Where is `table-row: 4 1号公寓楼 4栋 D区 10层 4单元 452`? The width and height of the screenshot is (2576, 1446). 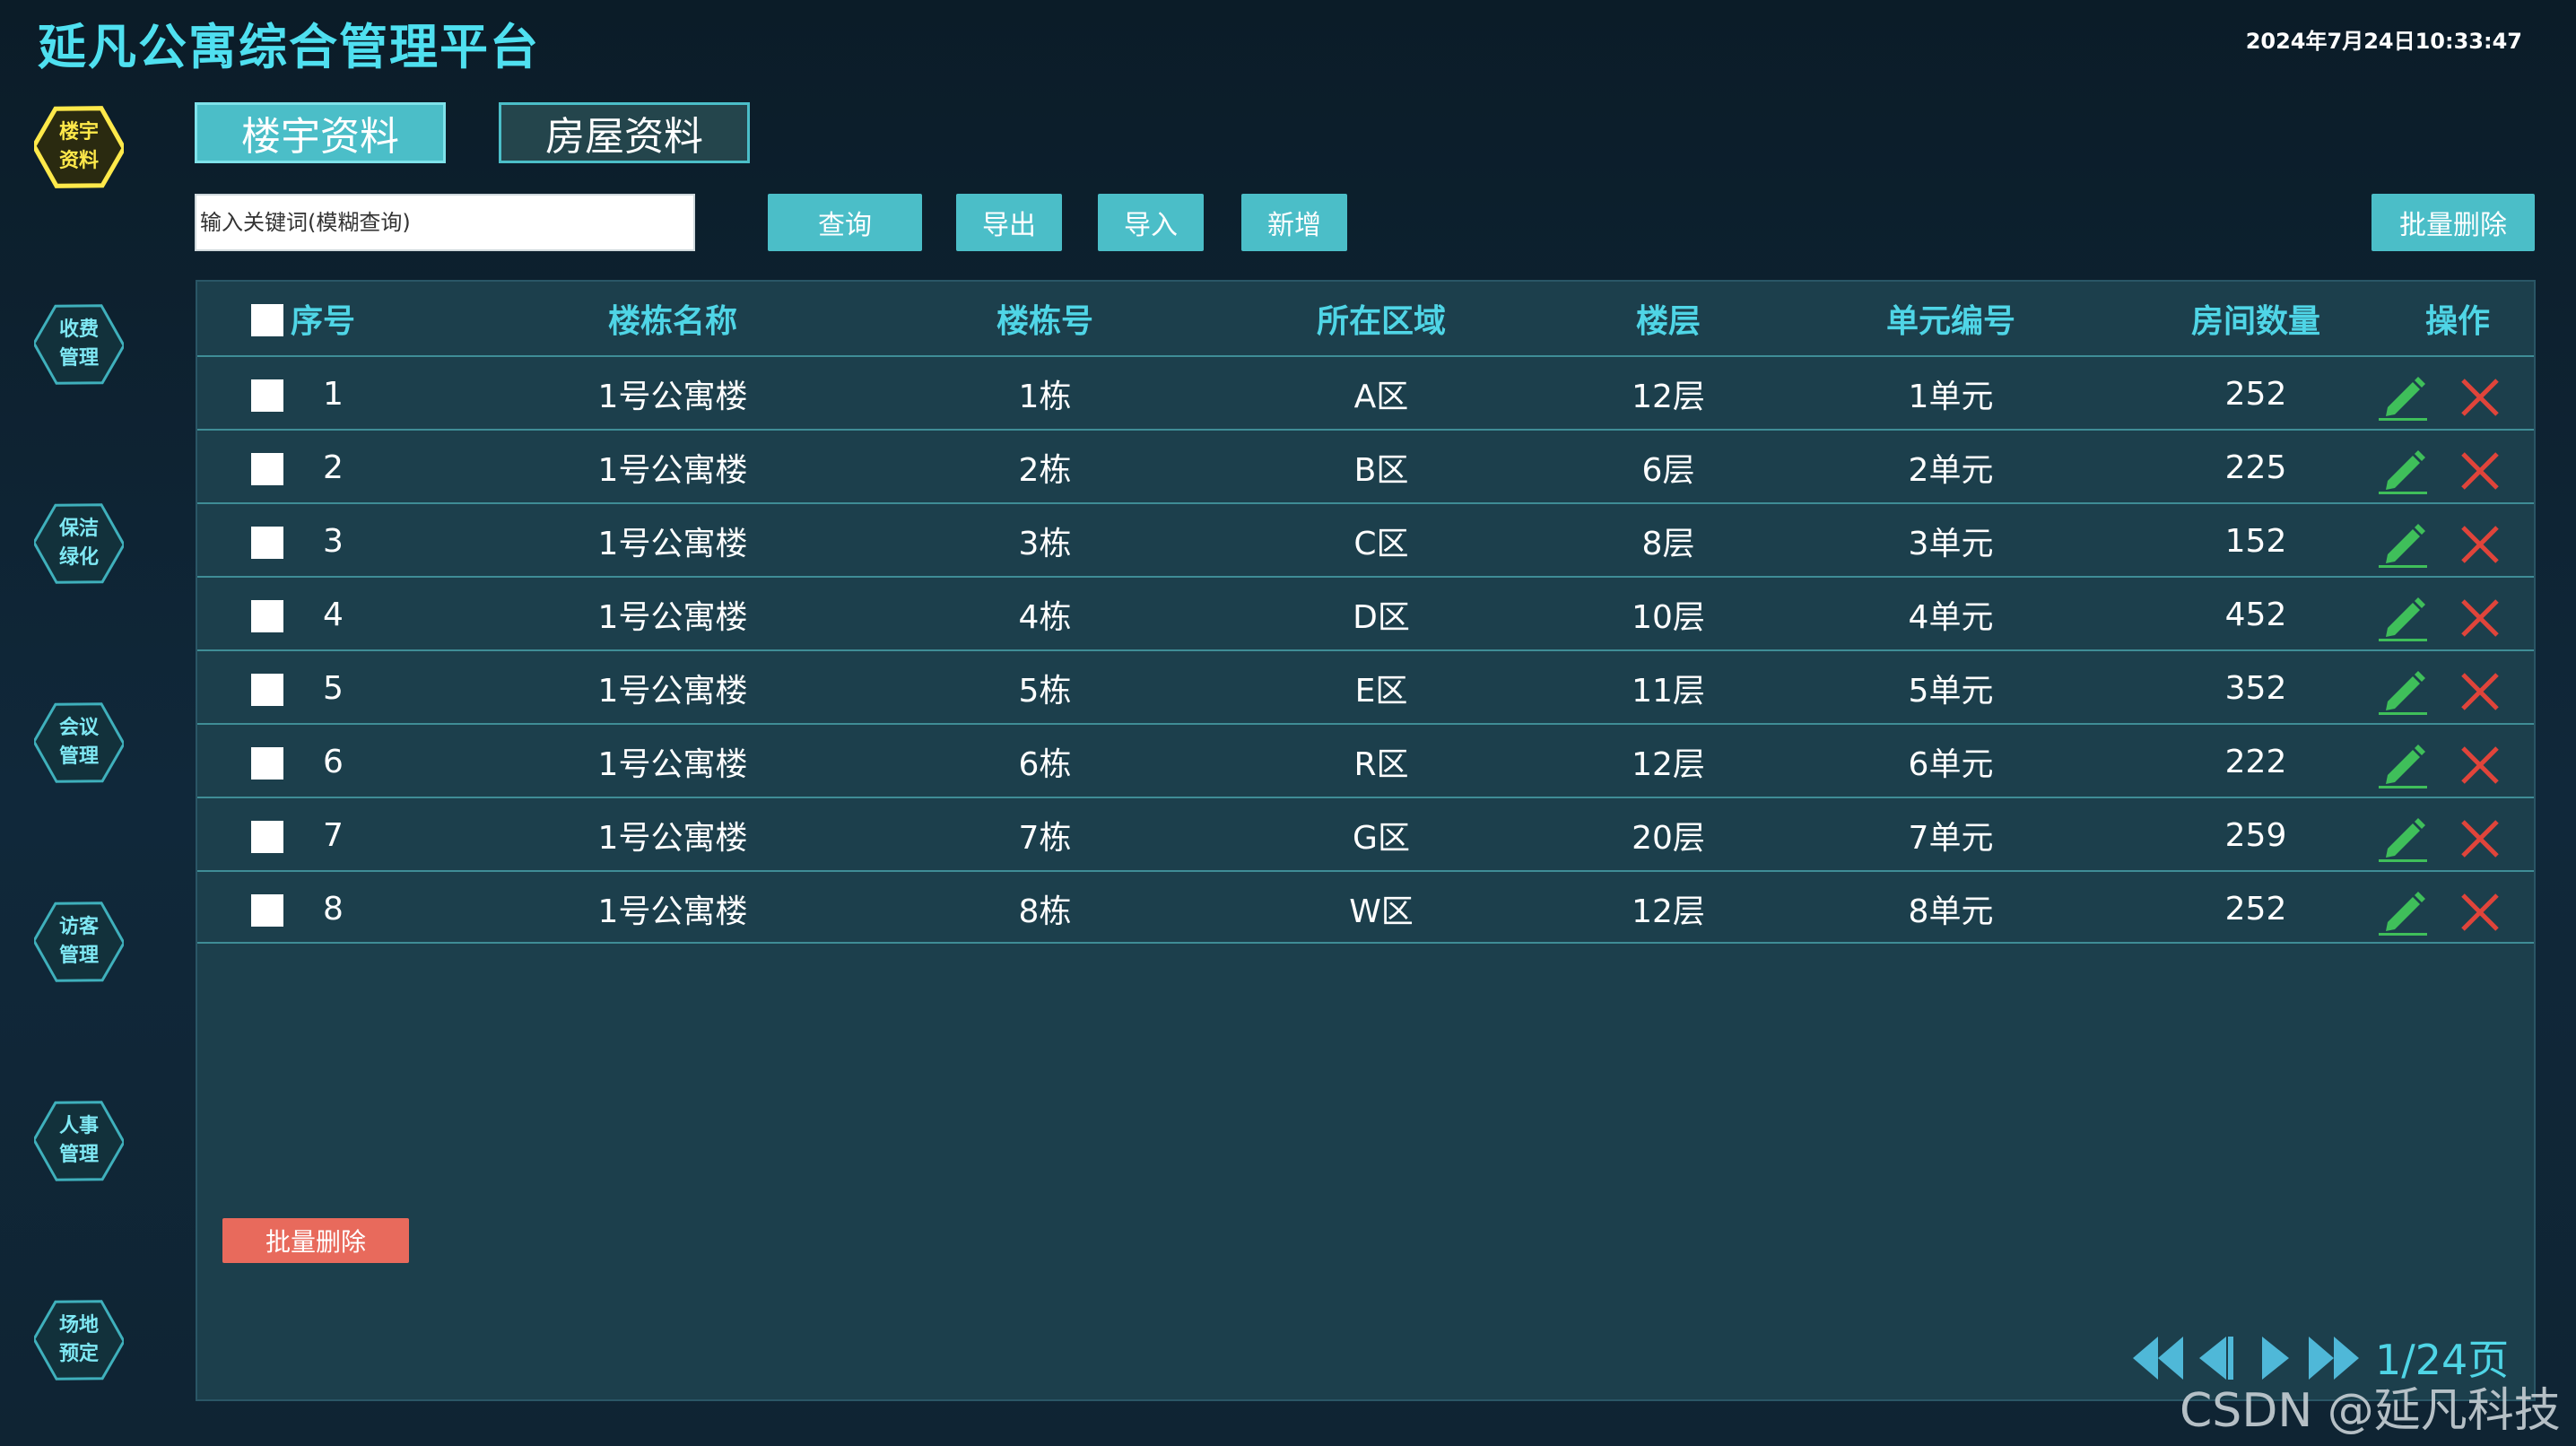 table-row: 4 1号公寓楼 4栋 D区 10层 4单元 452 is located at coordinates (1365, 612).